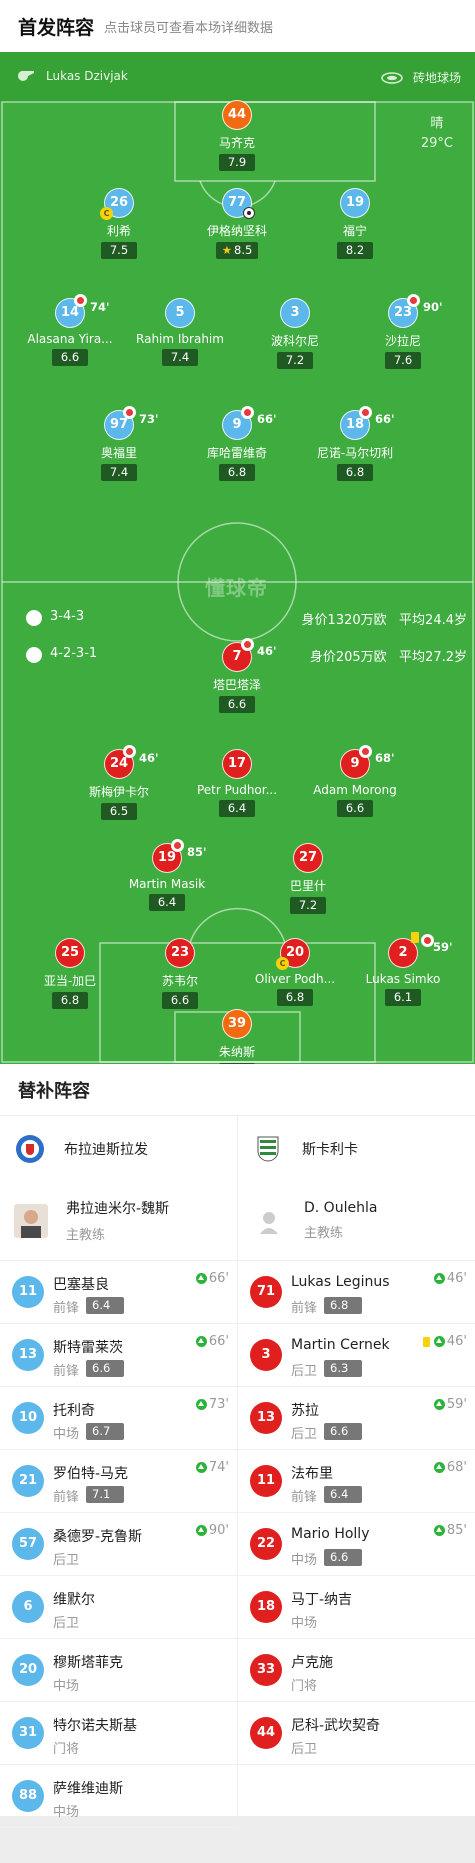  Describe the element at coordinates (66, 1812) in the screenshot. I see `sub-position: 中场` at that location.